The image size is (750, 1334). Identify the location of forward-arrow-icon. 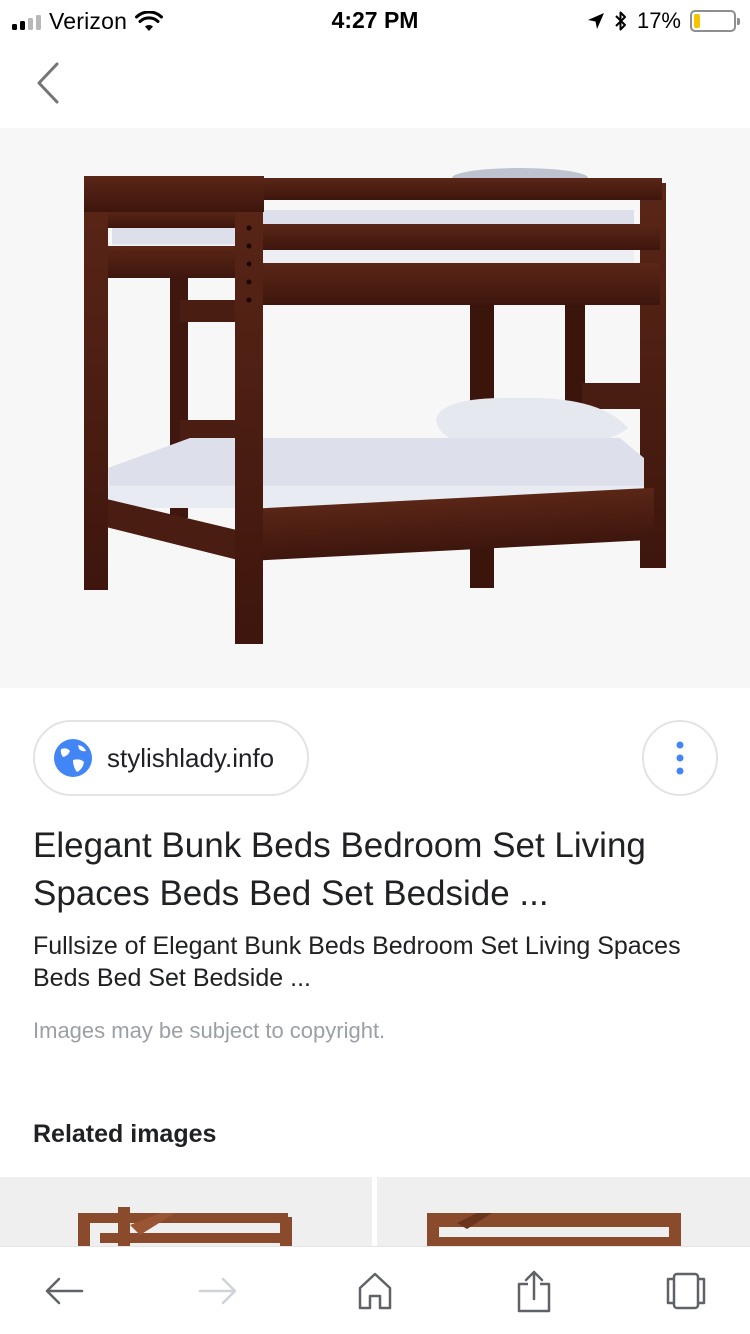
(217, 1291).